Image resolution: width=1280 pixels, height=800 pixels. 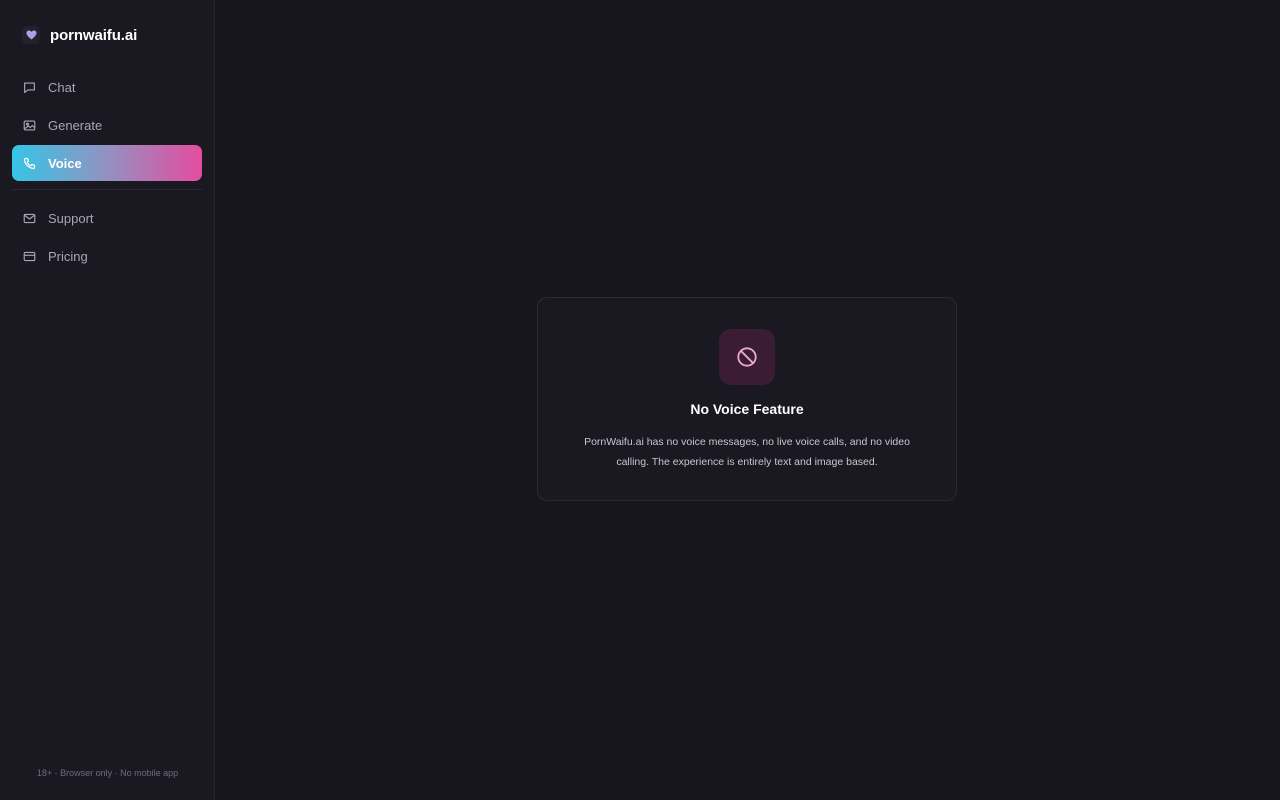 I want to click on notice-title: No Voice Feature, so click(x=747, y=409).